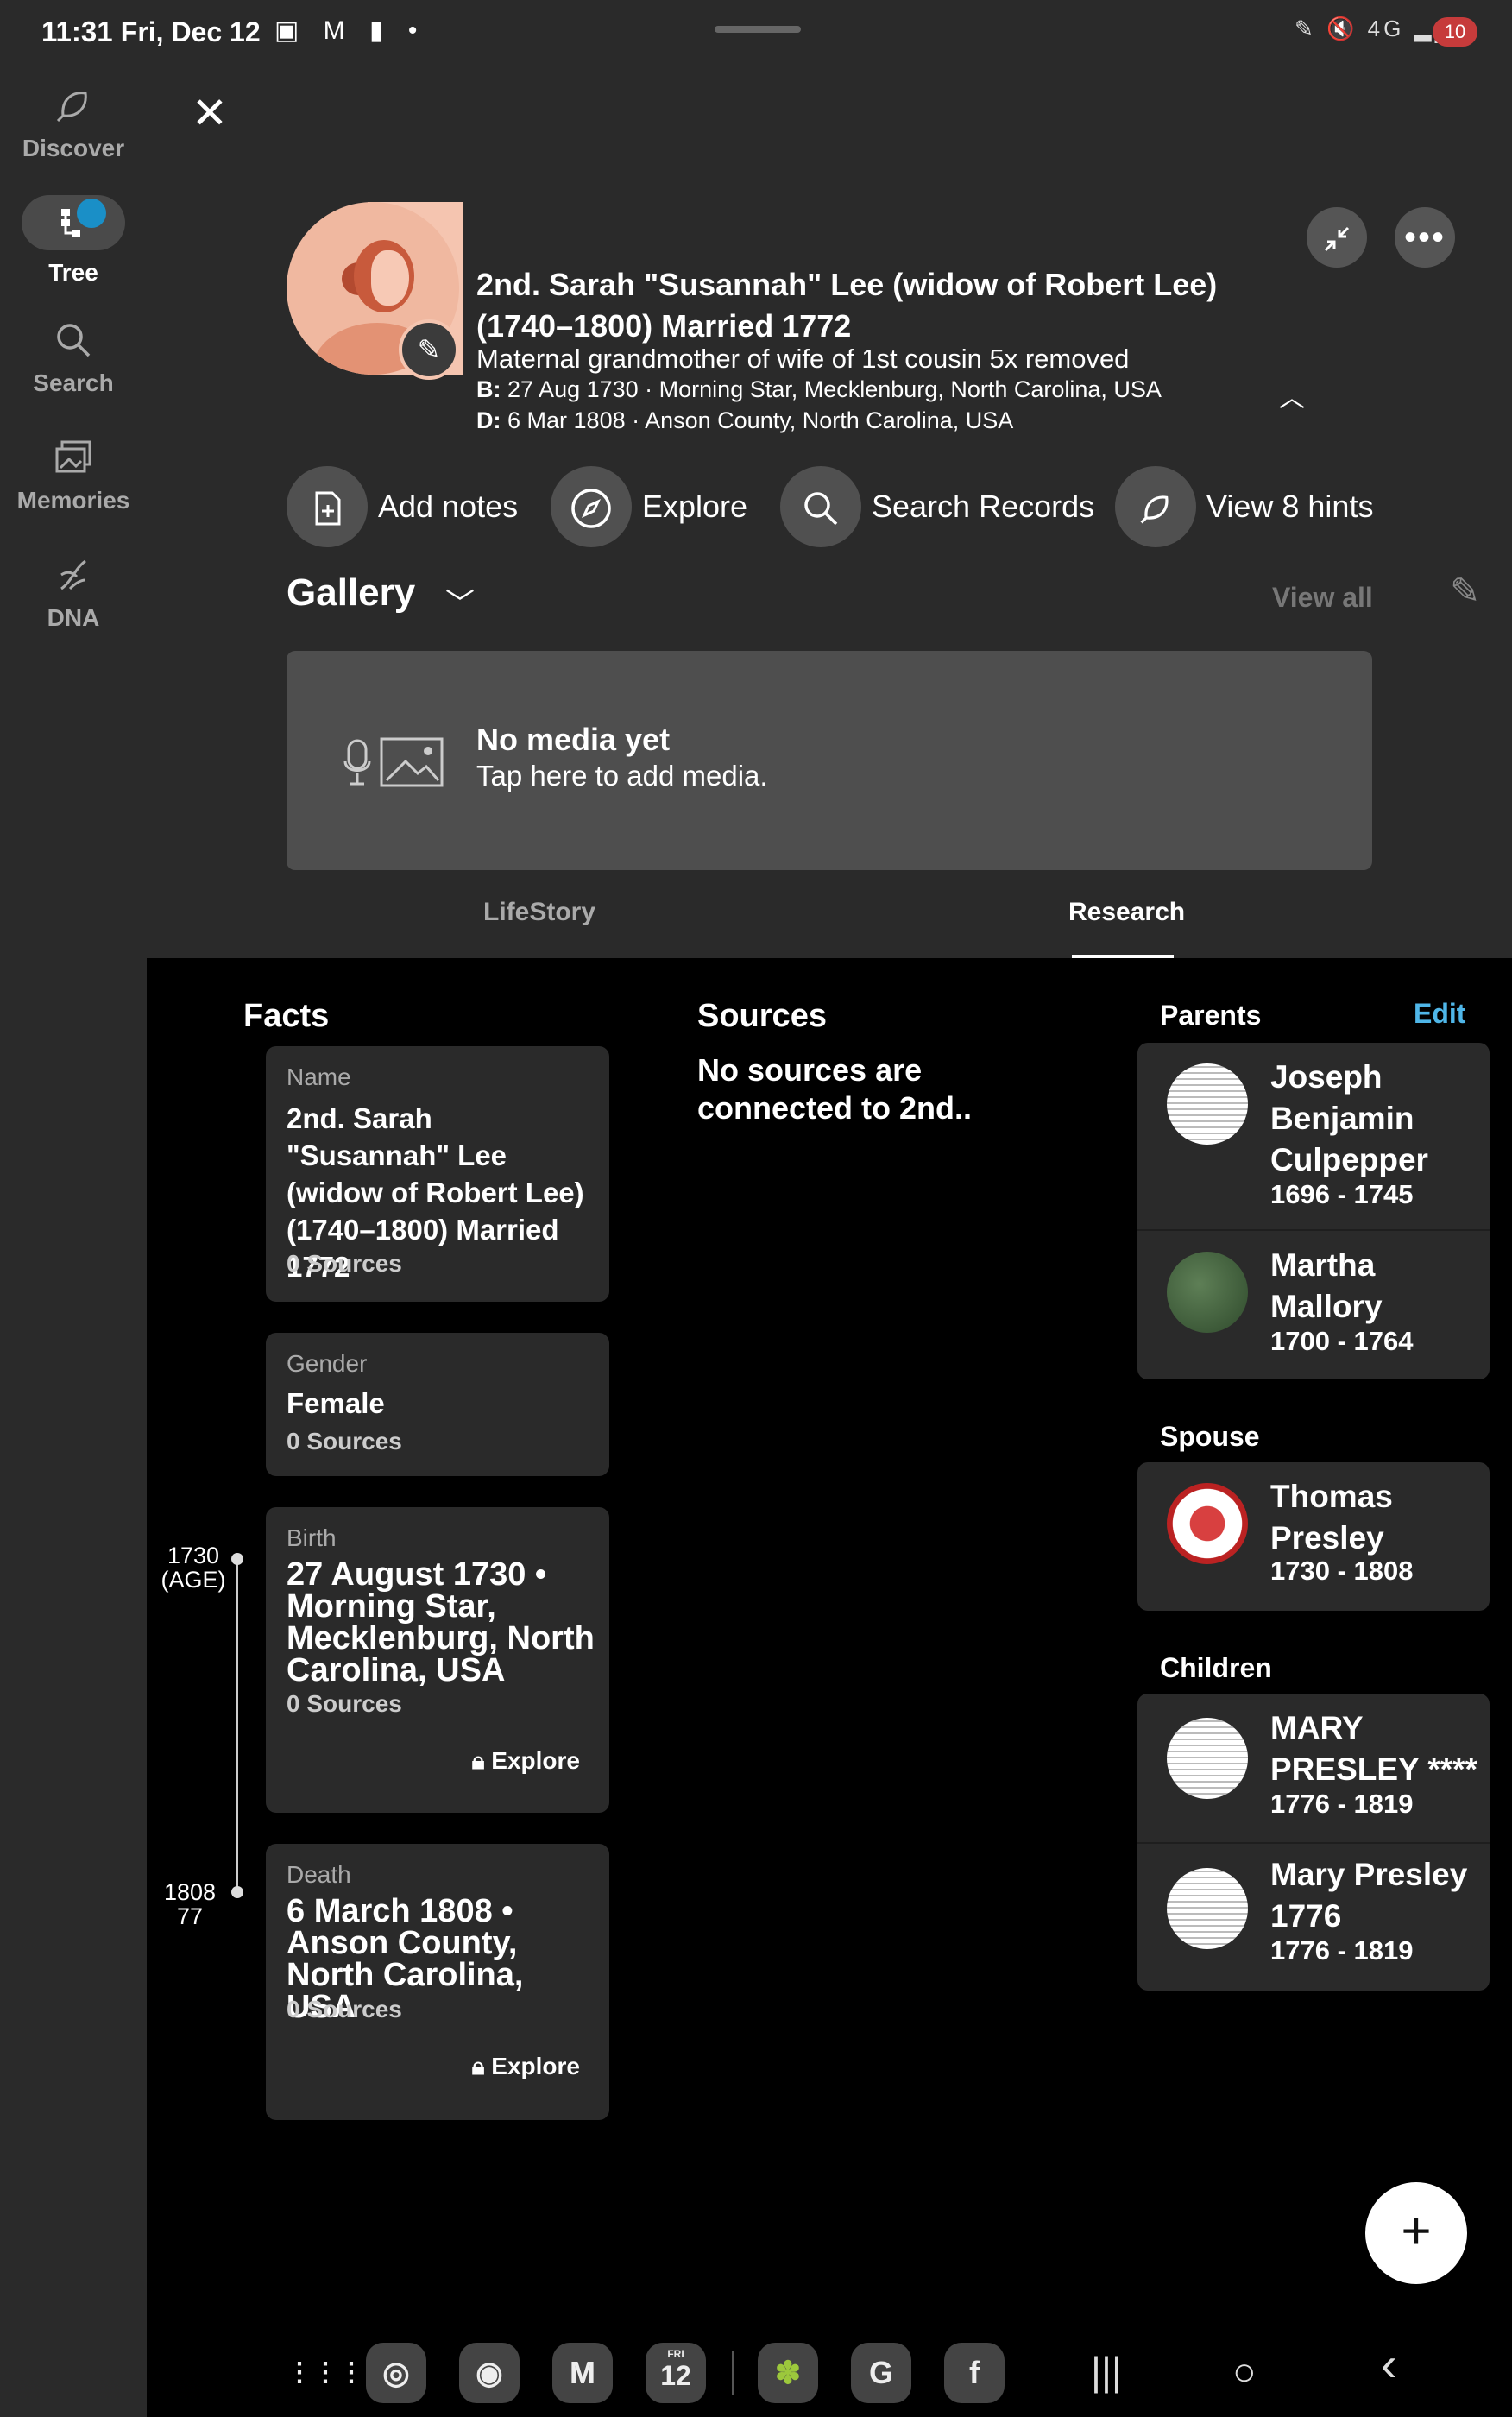 The height and width of the screenshot is (2417, 1512). Describe the element at coordinates (1349, 1118) in the screenshot. I see `person-name: Joseph Benjamin Culpepper` at that location.